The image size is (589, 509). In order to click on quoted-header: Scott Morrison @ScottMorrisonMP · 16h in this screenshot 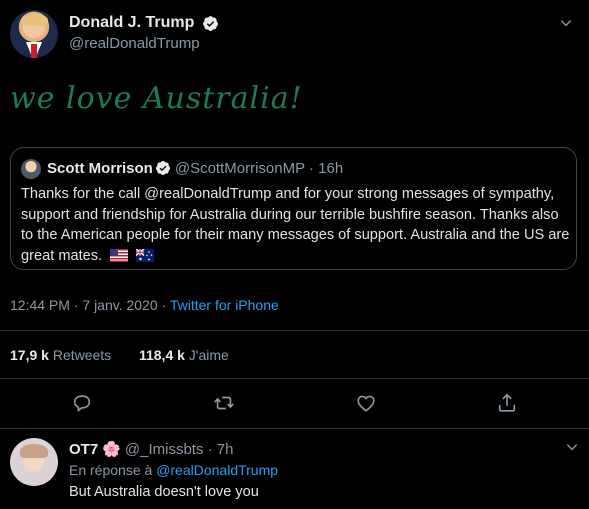, I will do `click(195, 169)`.